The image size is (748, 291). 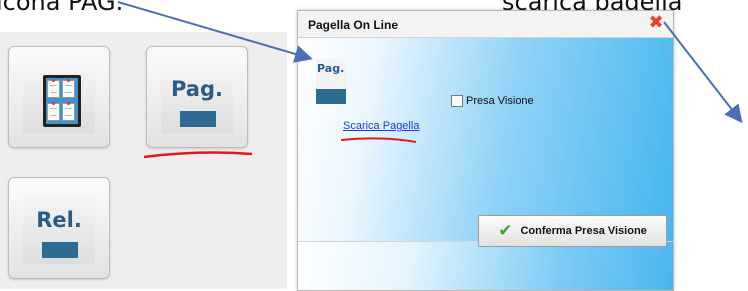 What do you see at coordinates (703, 72) in the screenshot?
I see `arrow-to-download` at bounding box center [703, 72].